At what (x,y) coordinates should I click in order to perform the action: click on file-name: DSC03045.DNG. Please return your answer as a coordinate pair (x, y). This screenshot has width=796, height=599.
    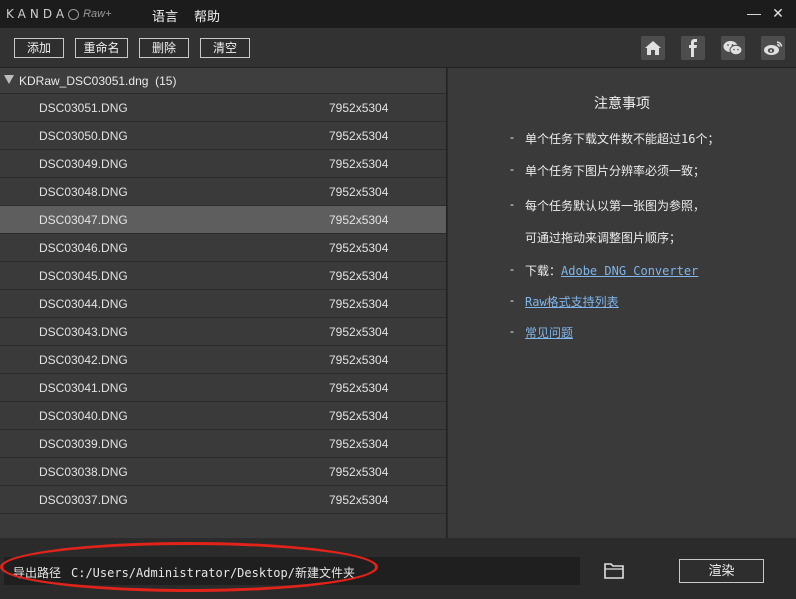
    Looking at the image, I should click on (83, 276).